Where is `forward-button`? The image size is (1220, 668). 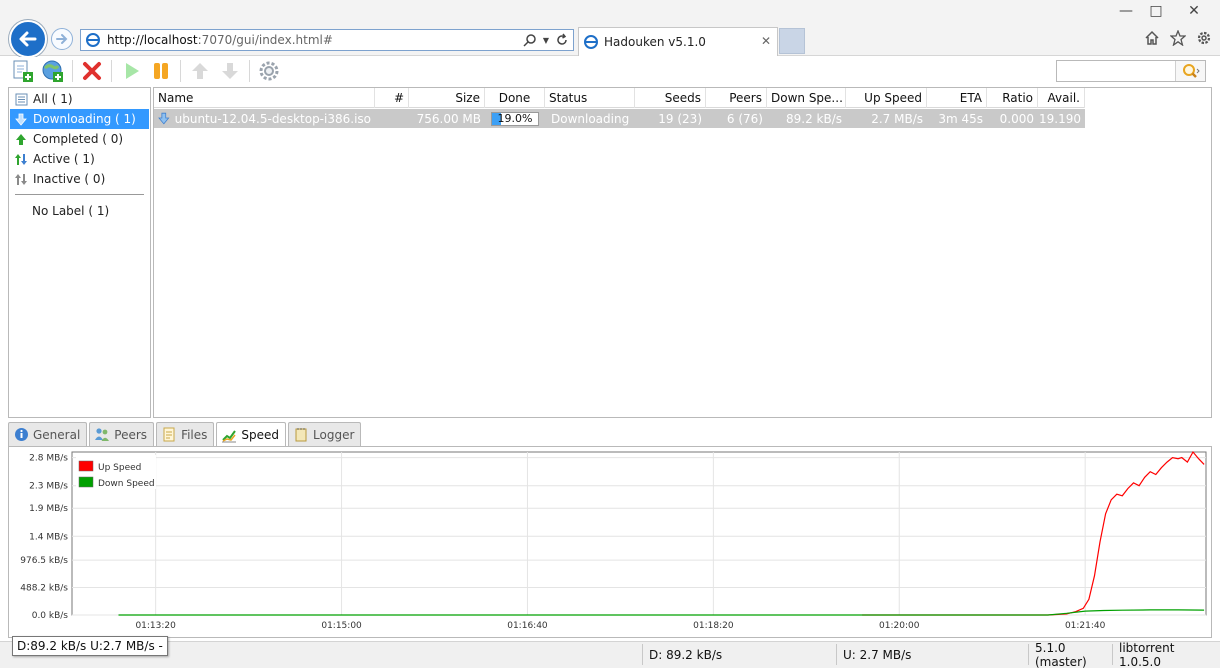
forward-button is located at coordinates (62, 39).